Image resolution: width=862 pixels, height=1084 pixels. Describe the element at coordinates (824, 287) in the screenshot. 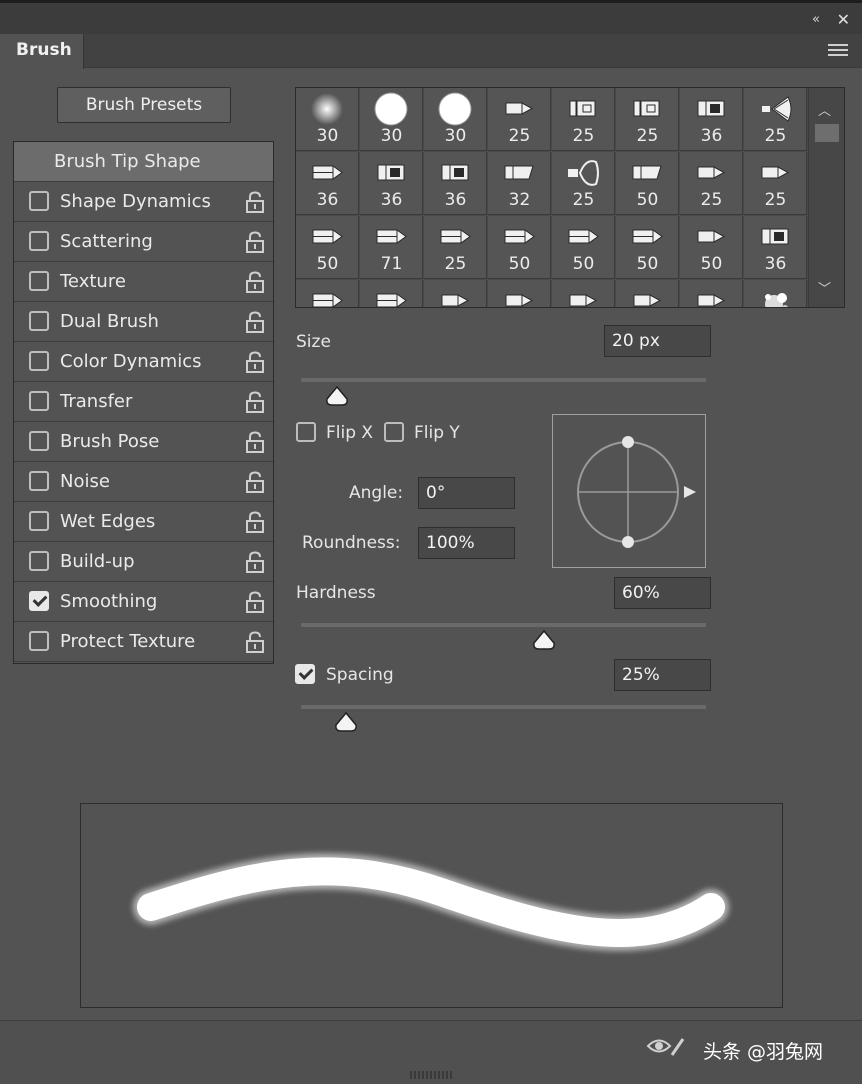

I see `chevron-down-icon: ﹀` at that location.